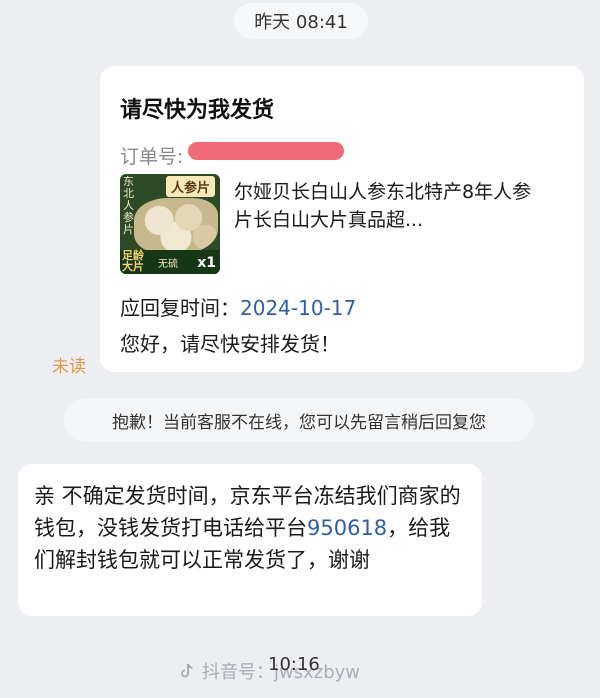  I want to click on reply-time-label: 应回复时间：, so click(180, 308).